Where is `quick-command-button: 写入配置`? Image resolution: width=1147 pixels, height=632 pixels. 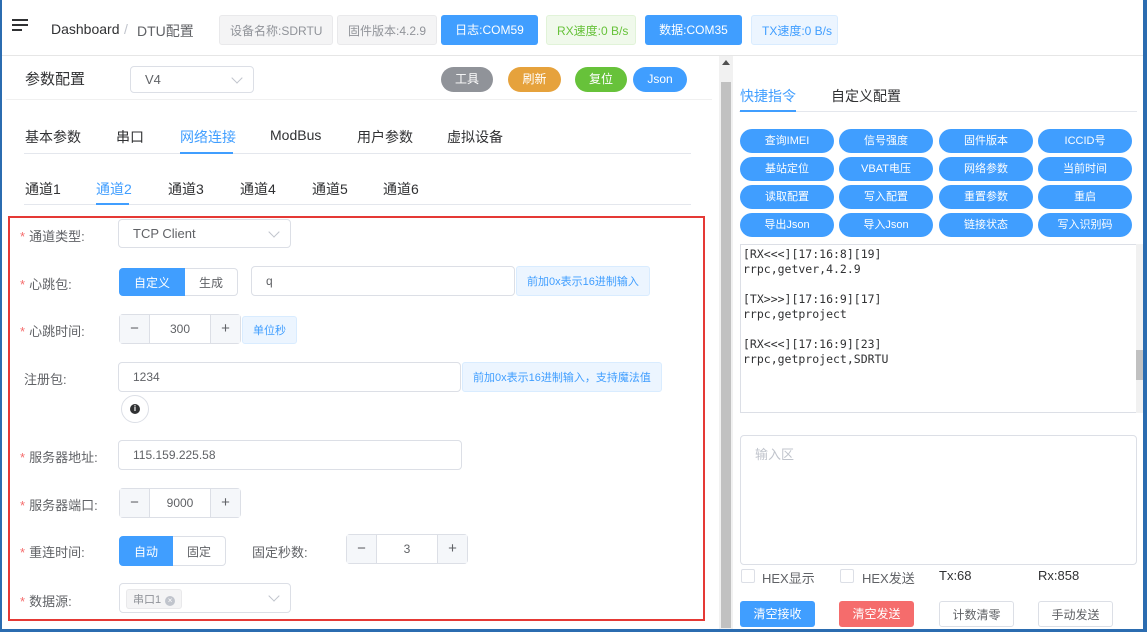
quick-command-button: 写入配置 is located at coordinates (886, 197).